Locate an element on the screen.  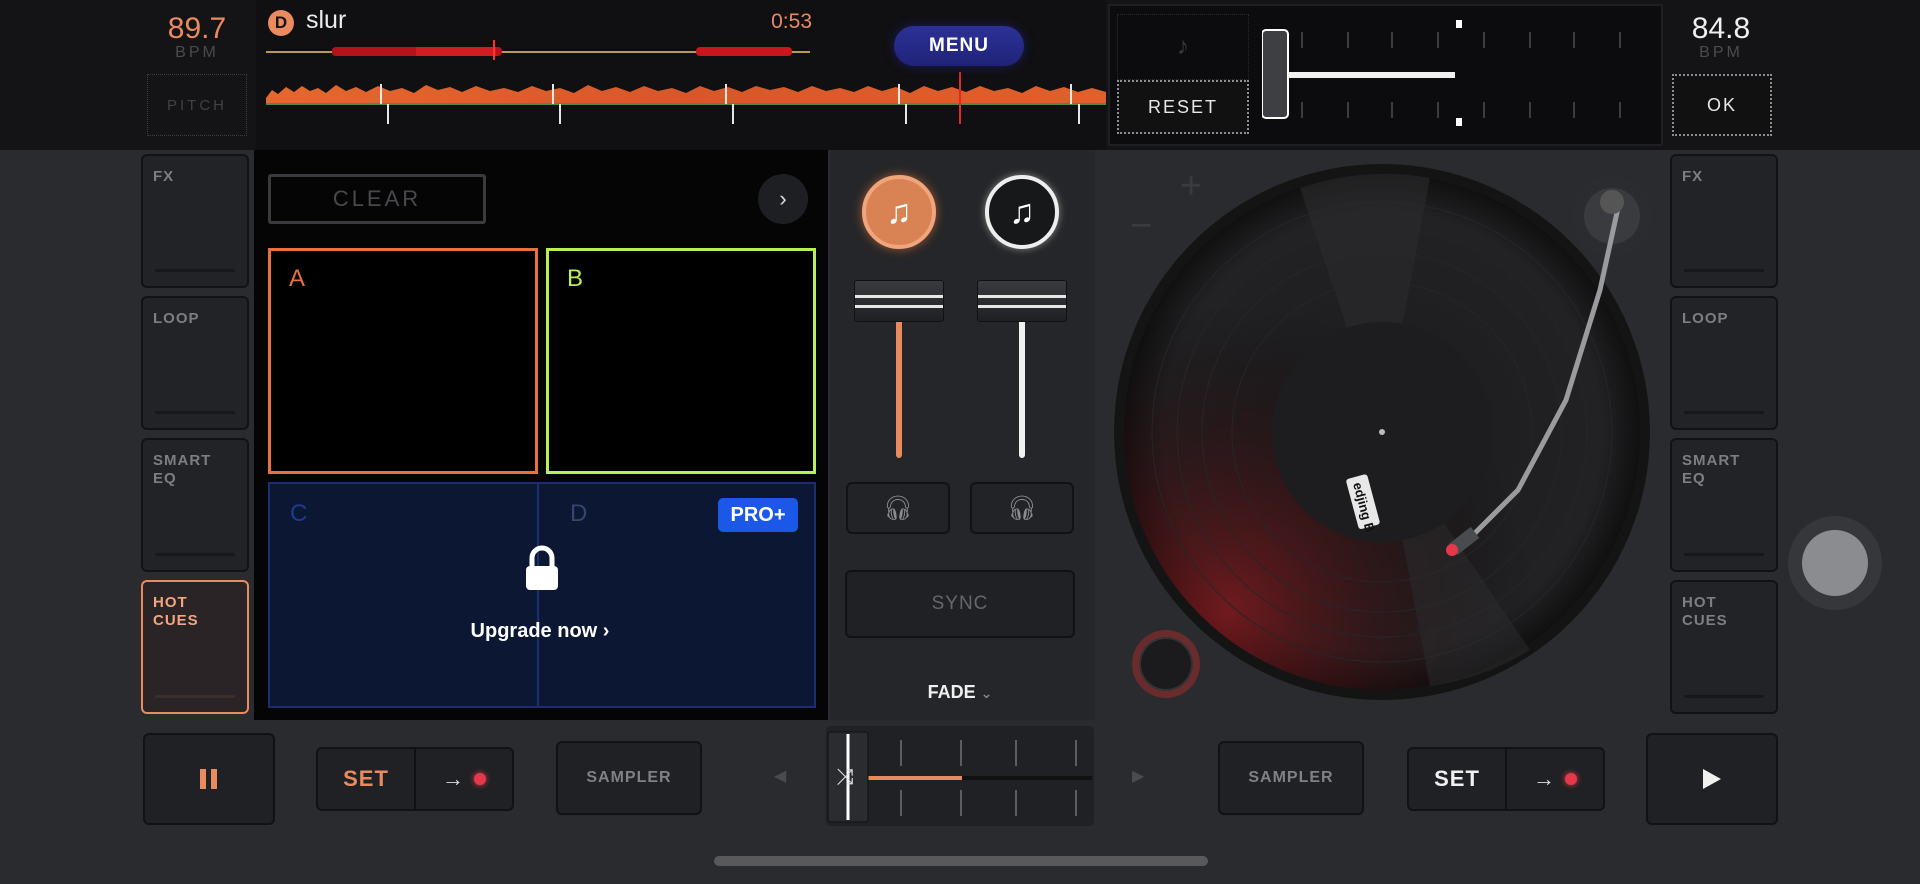
left-set-cue-button: SET → is located at coordinates (415, 779).